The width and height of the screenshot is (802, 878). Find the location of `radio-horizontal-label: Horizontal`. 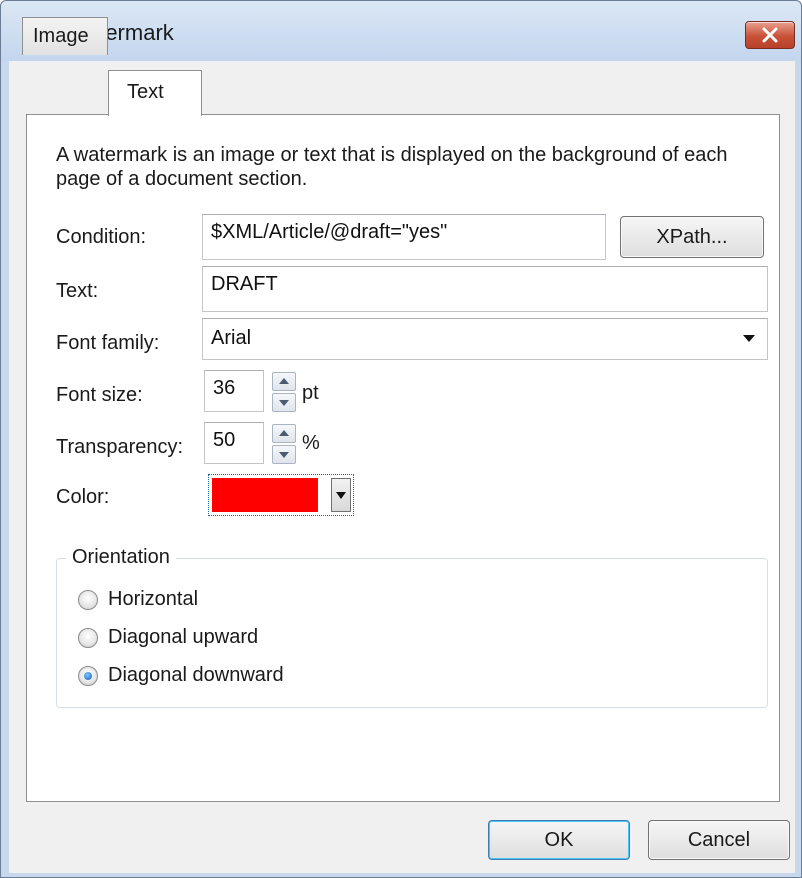

radio-horizontal-label: Horizontal is located at coordinates (153, 599).